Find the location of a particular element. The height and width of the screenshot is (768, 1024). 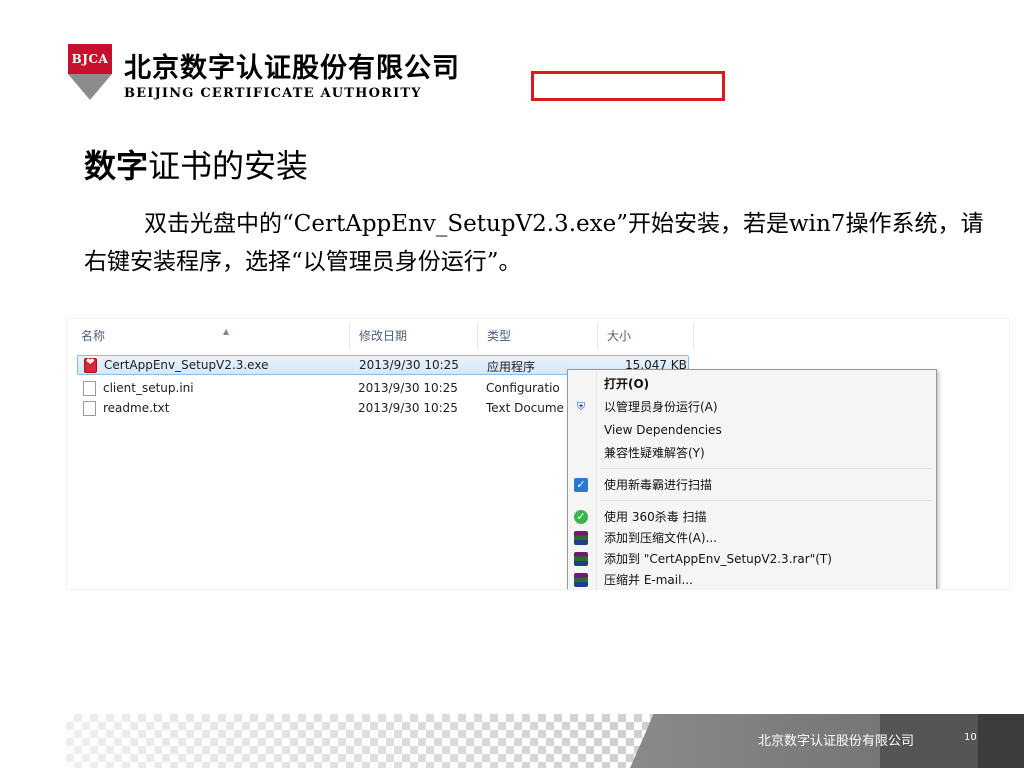

slide-title-bold: 数字 is located at coordinates (116, 166).